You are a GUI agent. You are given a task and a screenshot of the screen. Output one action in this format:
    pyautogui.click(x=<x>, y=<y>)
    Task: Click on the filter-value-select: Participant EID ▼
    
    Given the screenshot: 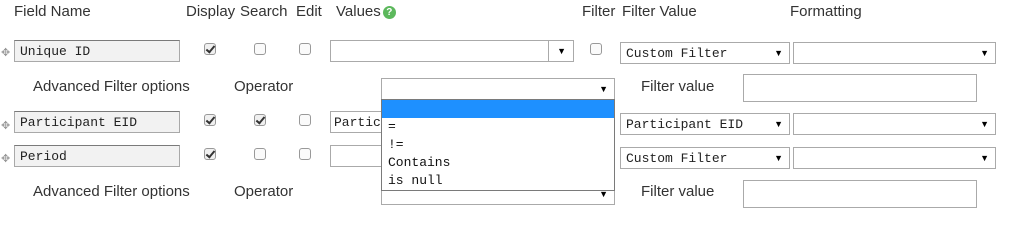 What is the action you would take?
    pyautogui.click(x=705, y=124)
    